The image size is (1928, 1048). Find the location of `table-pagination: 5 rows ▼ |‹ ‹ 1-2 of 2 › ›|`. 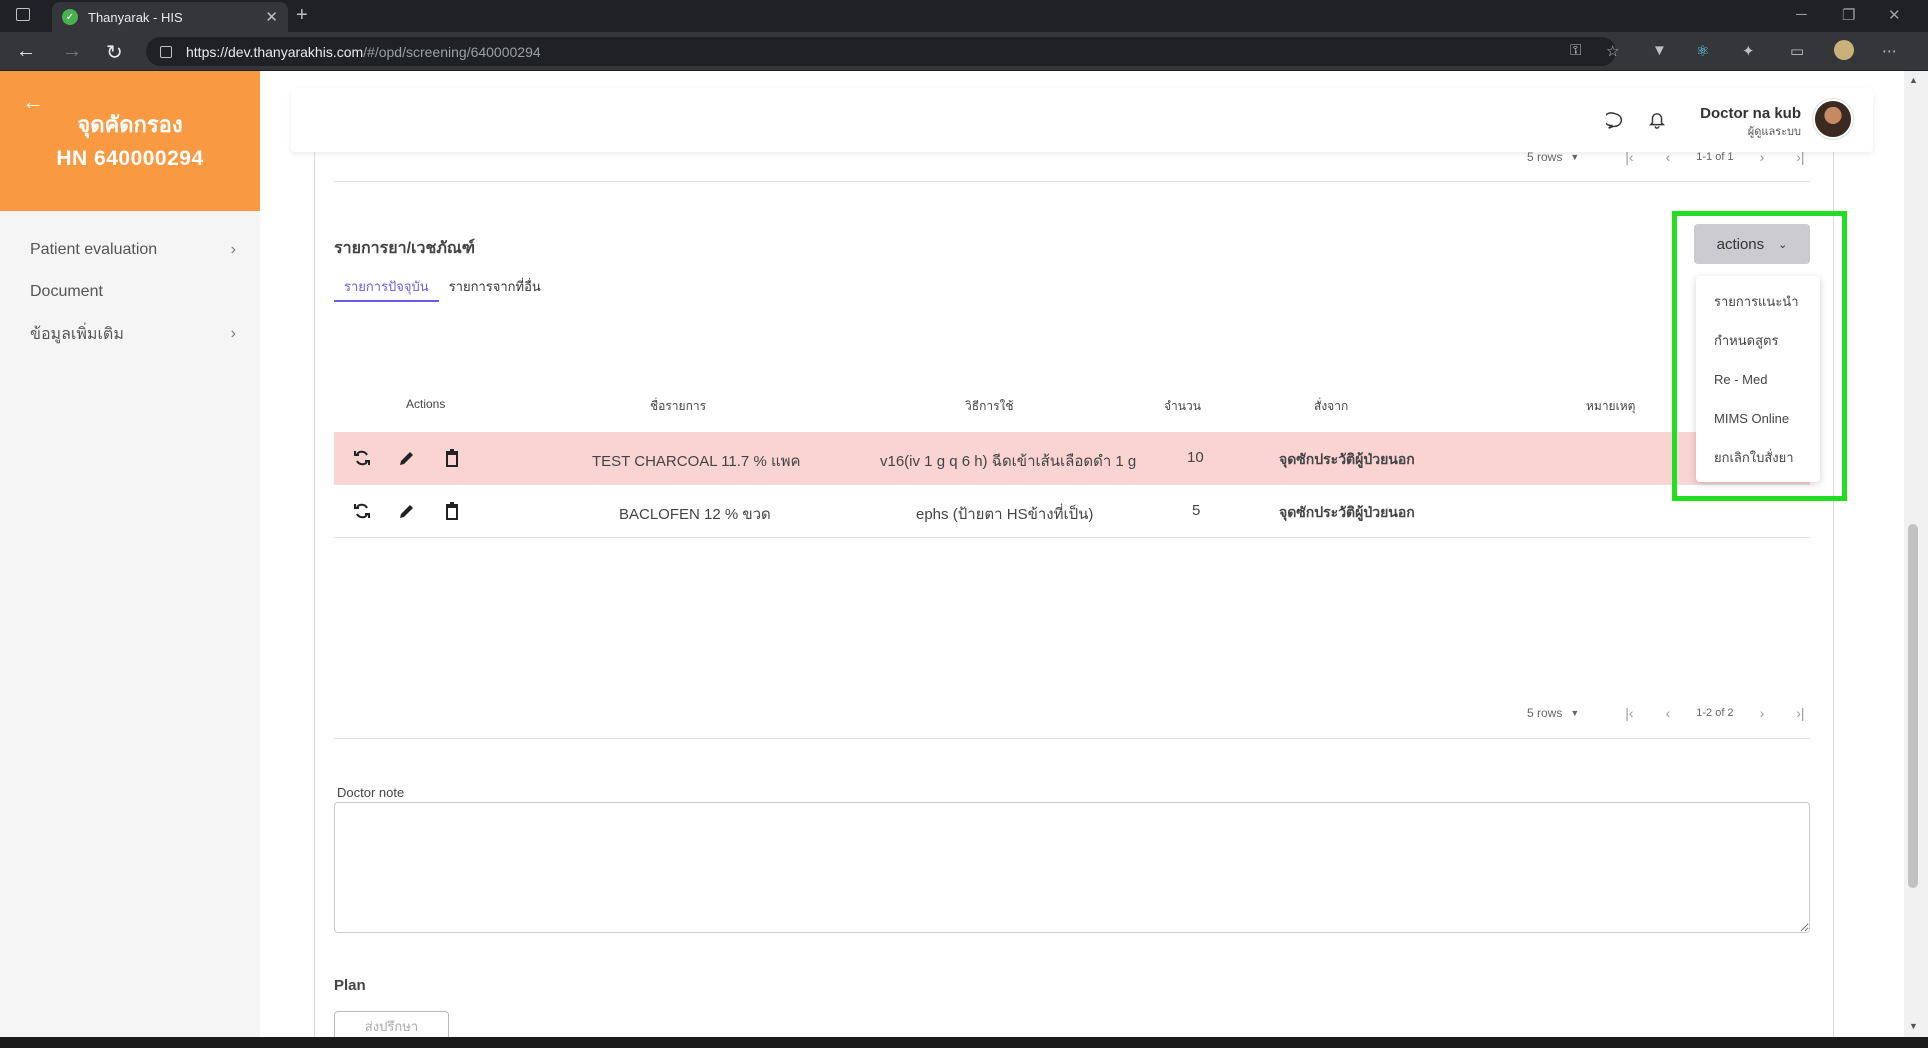

table-pagination: 5 rows ▼ |‹ ‹ 1-2 of 2 › ›| is located at coordinates (1674, 713).